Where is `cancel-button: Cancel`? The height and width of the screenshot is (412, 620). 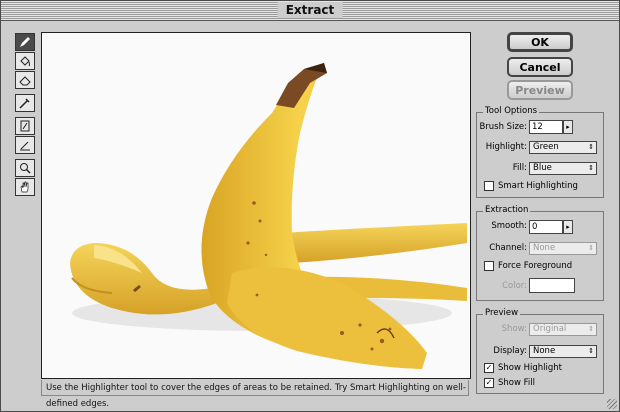
cancel-button: Cancel is located at coordinates (540, 67).